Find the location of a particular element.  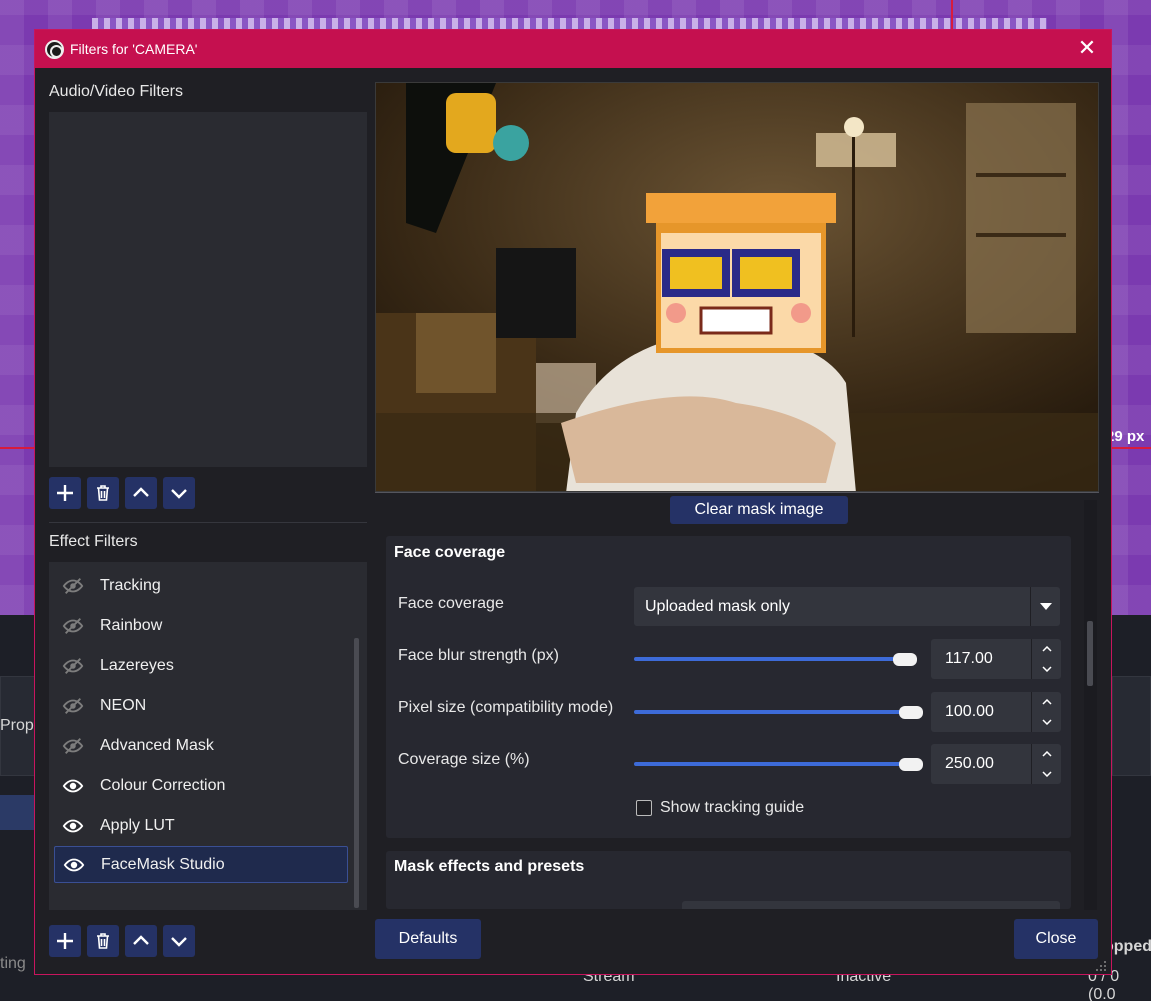

remove-effect-button is located at coordinates (103, 941).